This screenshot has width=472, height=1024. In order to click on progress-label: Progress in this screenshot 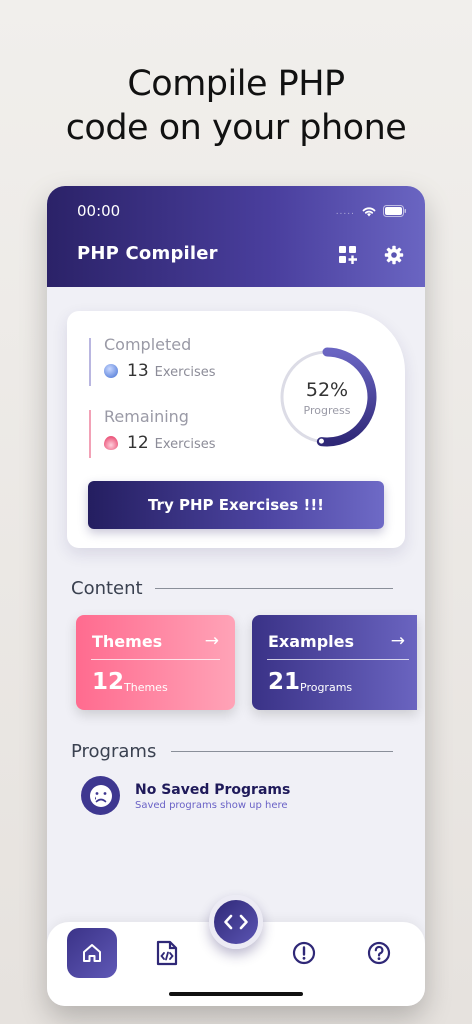, I will do `click(327, 410)`.